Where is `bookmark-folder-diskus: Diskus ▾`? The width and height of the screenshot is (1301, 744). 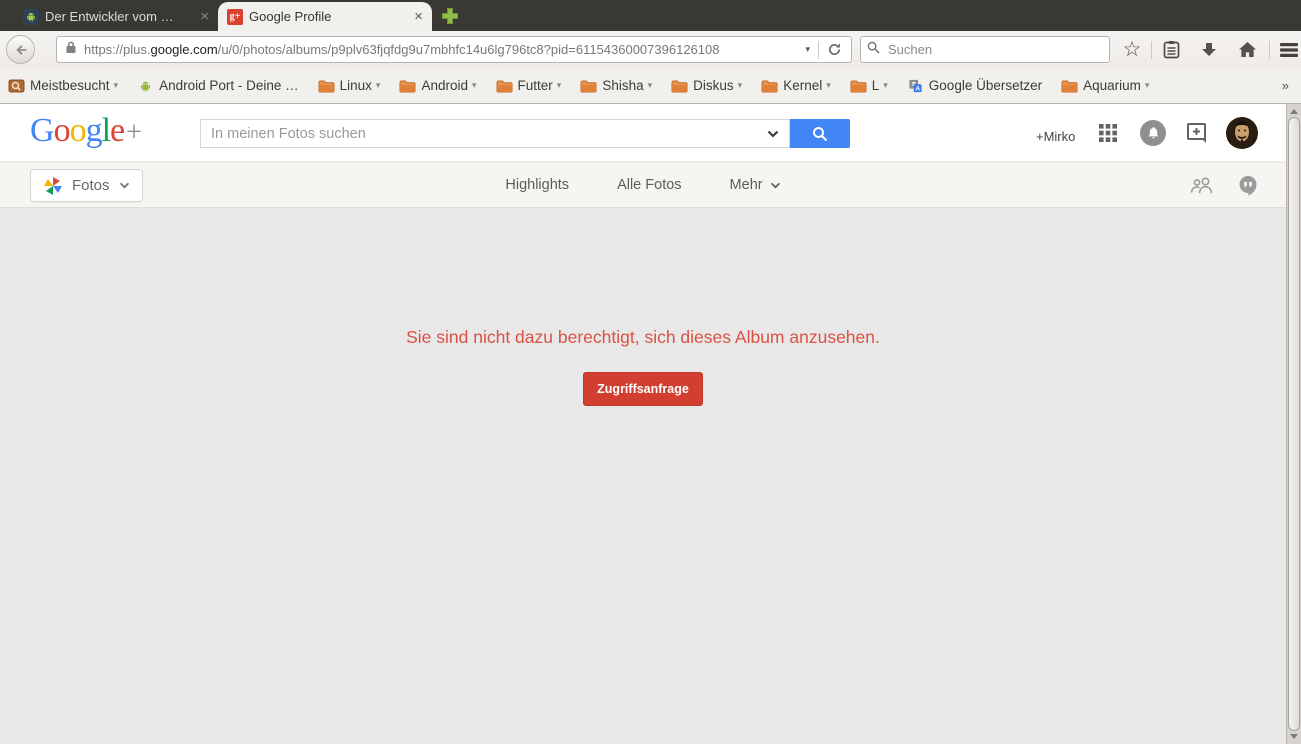
bookmark-folder-diskus: Diskus ▾ is located at coordinates (706, 85).